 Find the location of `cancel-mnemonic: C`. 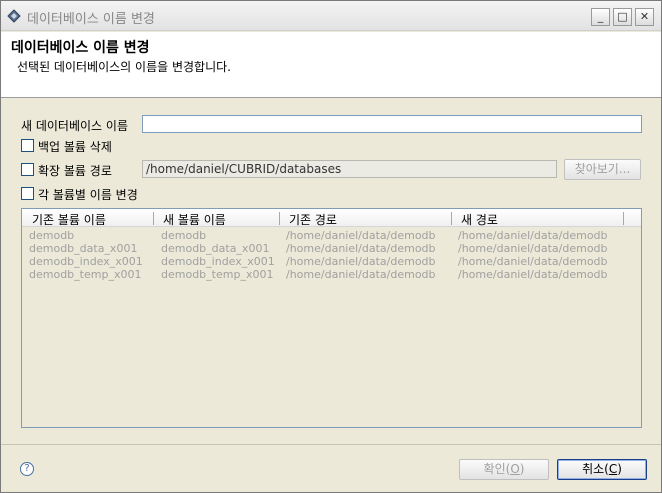

cancel-mnemonic: C is located at coordinates (613, 469).